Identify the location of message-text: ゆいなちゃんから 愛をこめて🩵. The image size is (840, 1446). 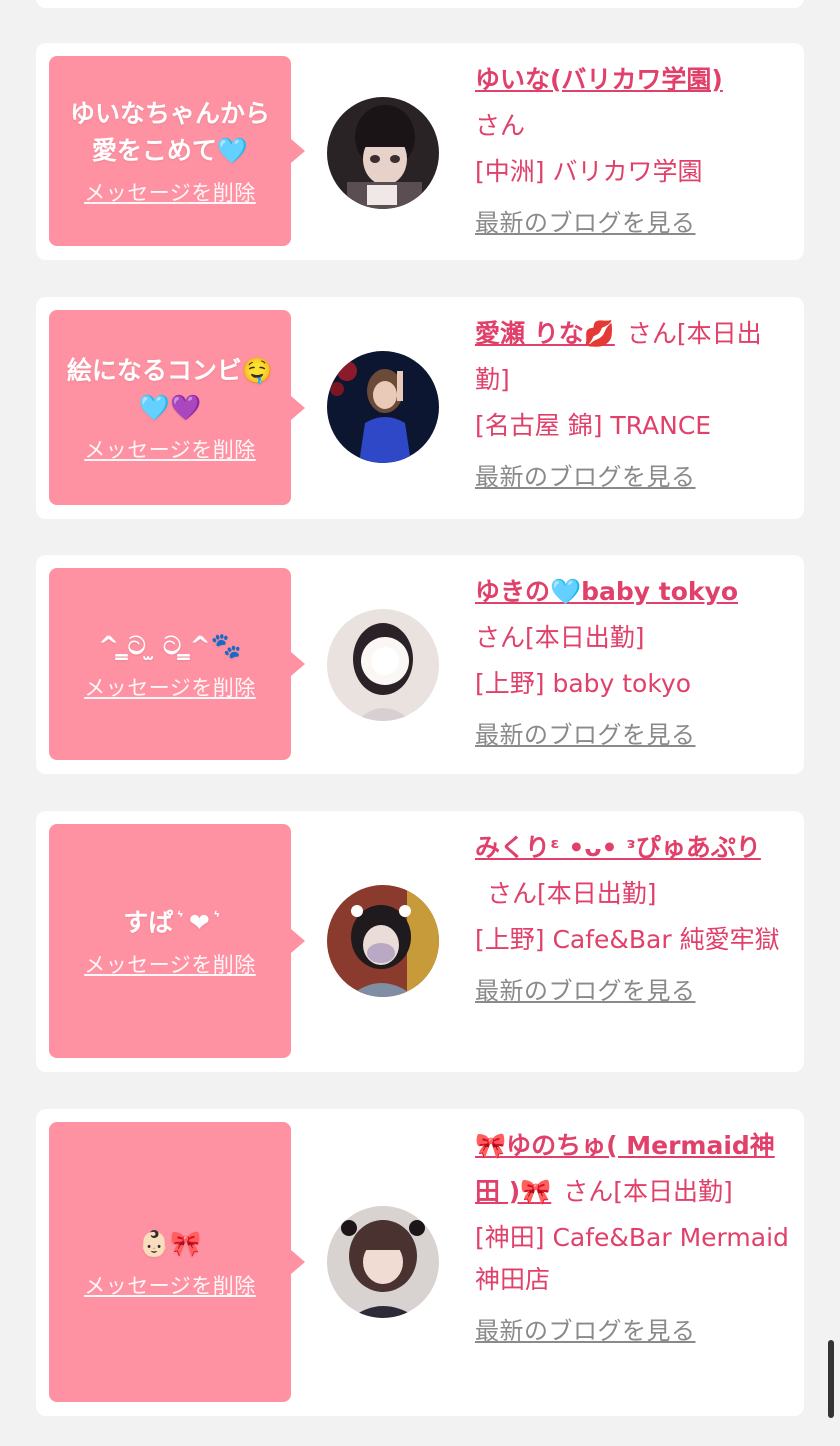
(169, 132).